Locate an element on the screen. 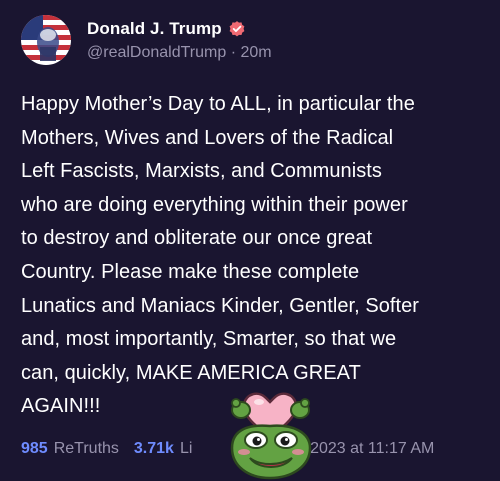 This screenshot has height=481, width=500. author-meta: @realDonaldTrump · 20m is located at coordinates (179, 53).